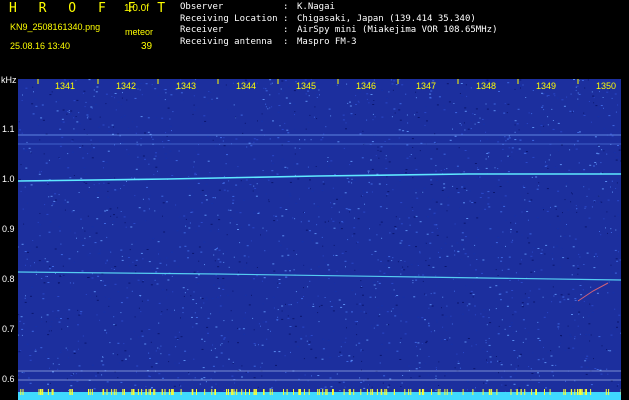 The image size is (629, 400). Describe the element at coordinates (306, 86) in the screenshot. I see `x-tick-1345: 1345` at that location.